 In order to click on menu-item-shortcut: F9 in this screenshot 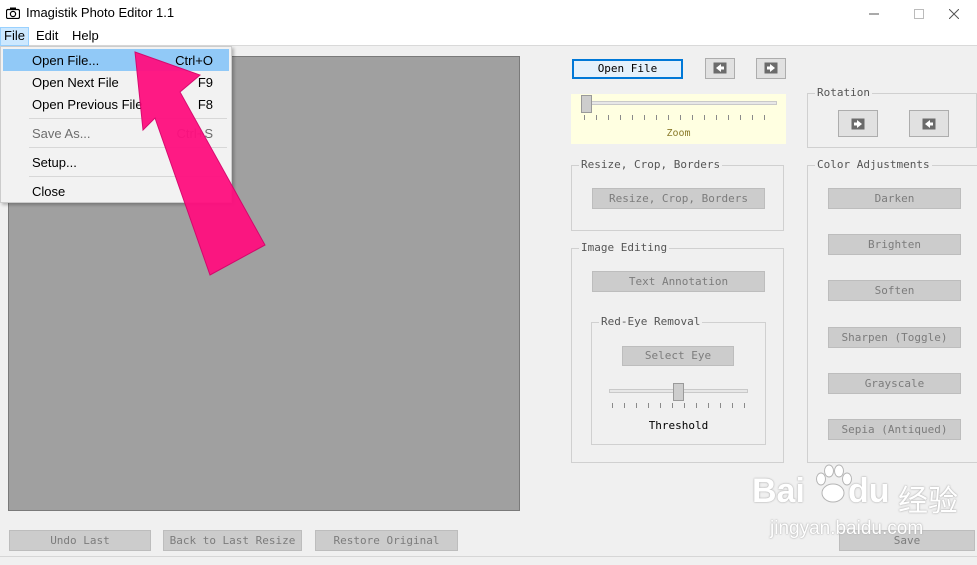, I will do `click(205, 82)`.